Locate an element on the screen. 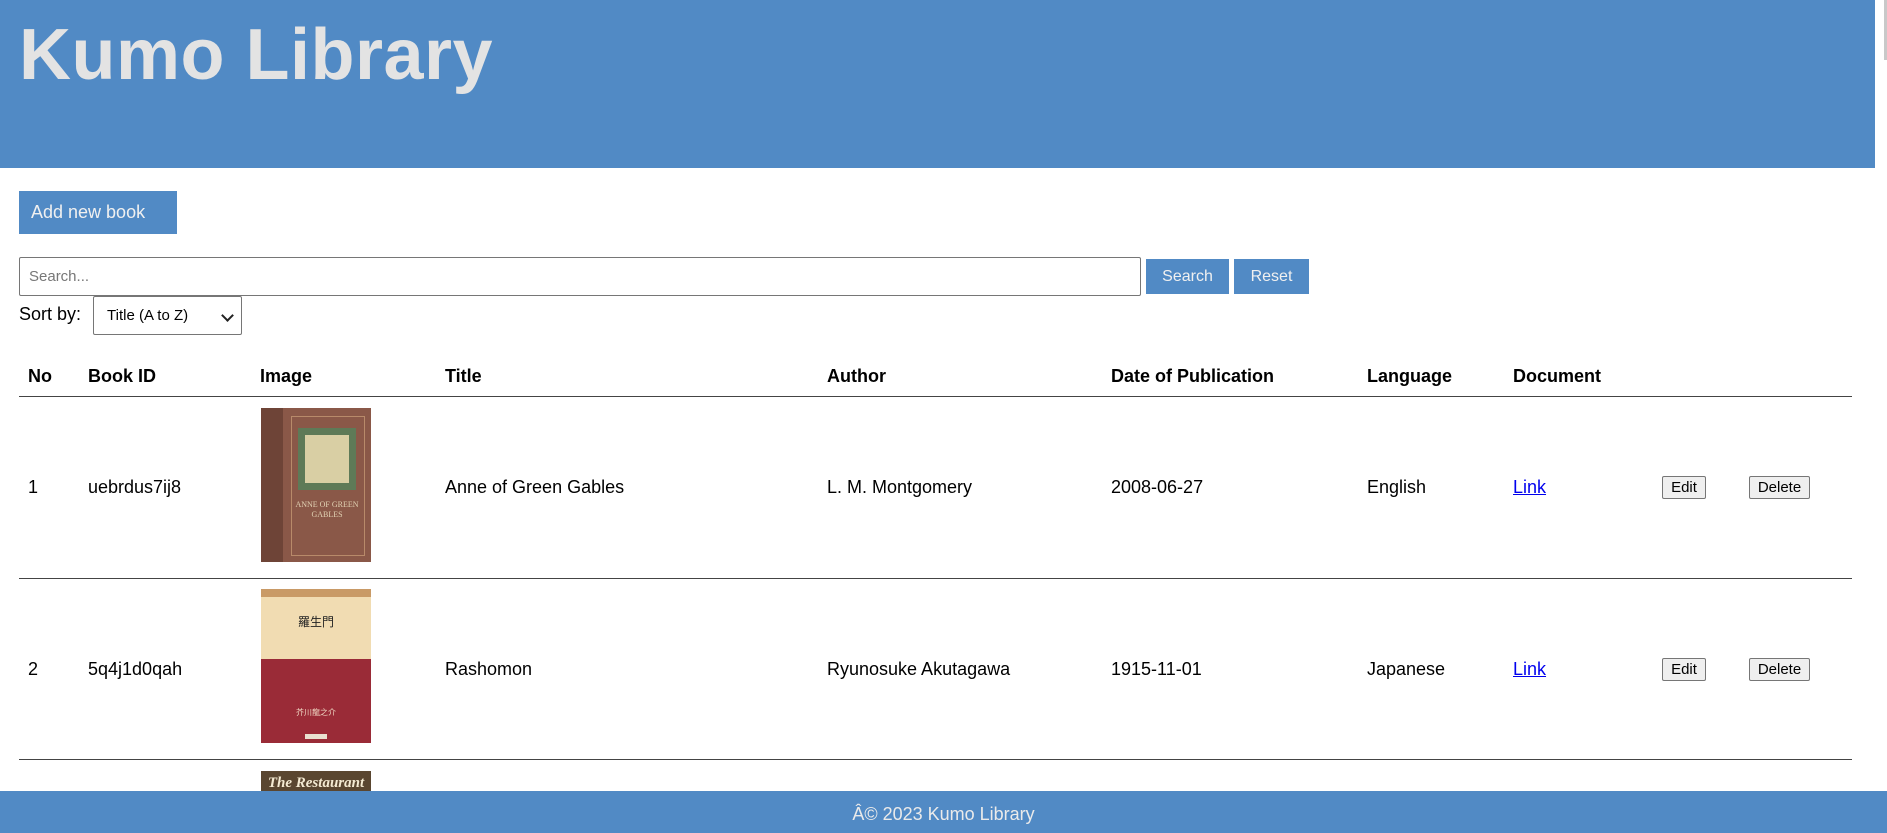  table-header-divider is located at coordinates (935, 396).